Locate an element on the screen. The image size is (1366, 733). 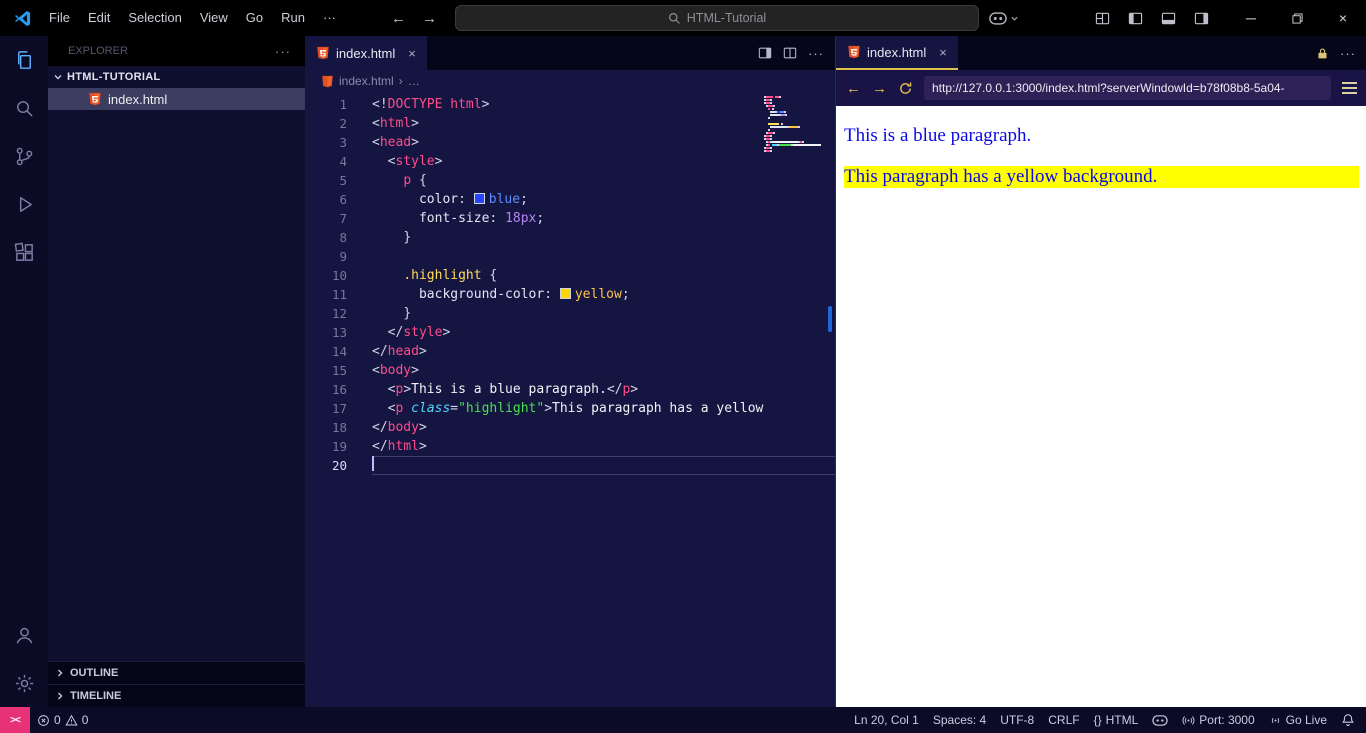
browser-reload-icon is located at coordinates (905, 88).